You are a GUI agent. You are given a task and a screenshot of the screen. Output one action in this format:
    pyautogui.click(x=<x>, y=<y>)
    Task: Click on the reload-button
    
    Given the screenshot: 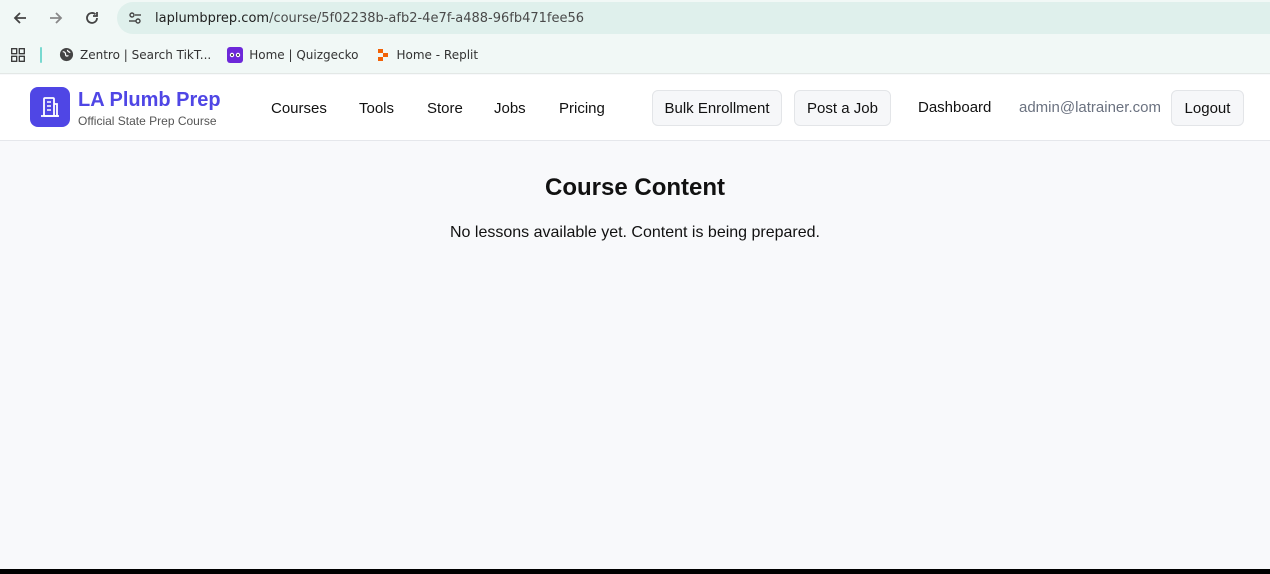 What is the action you would take?
    pyautogui.click(x=92, y=18)
    